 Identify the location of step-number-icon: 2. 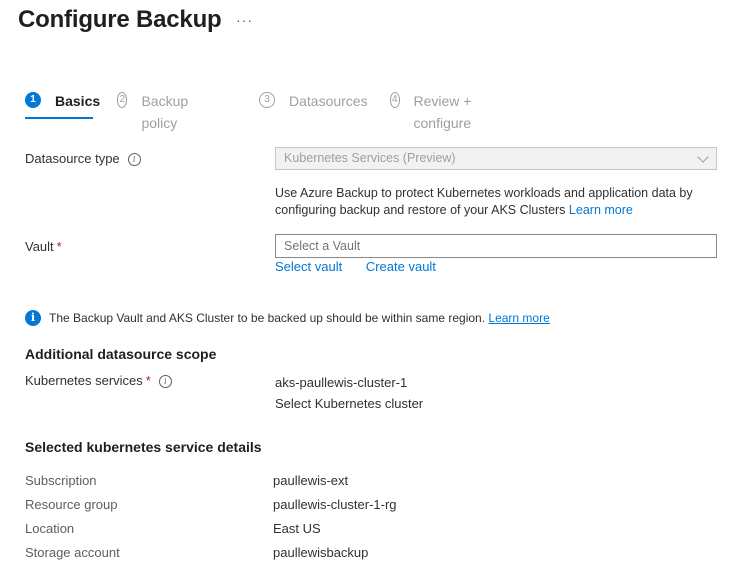
(122, 100).